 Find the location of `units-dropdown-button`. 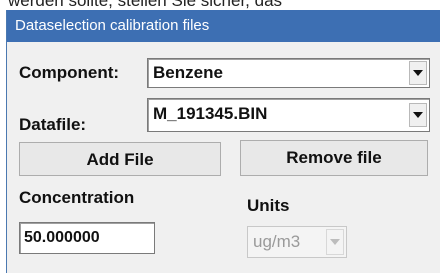

units-dropdown-button is located at coordinates (335, 242).